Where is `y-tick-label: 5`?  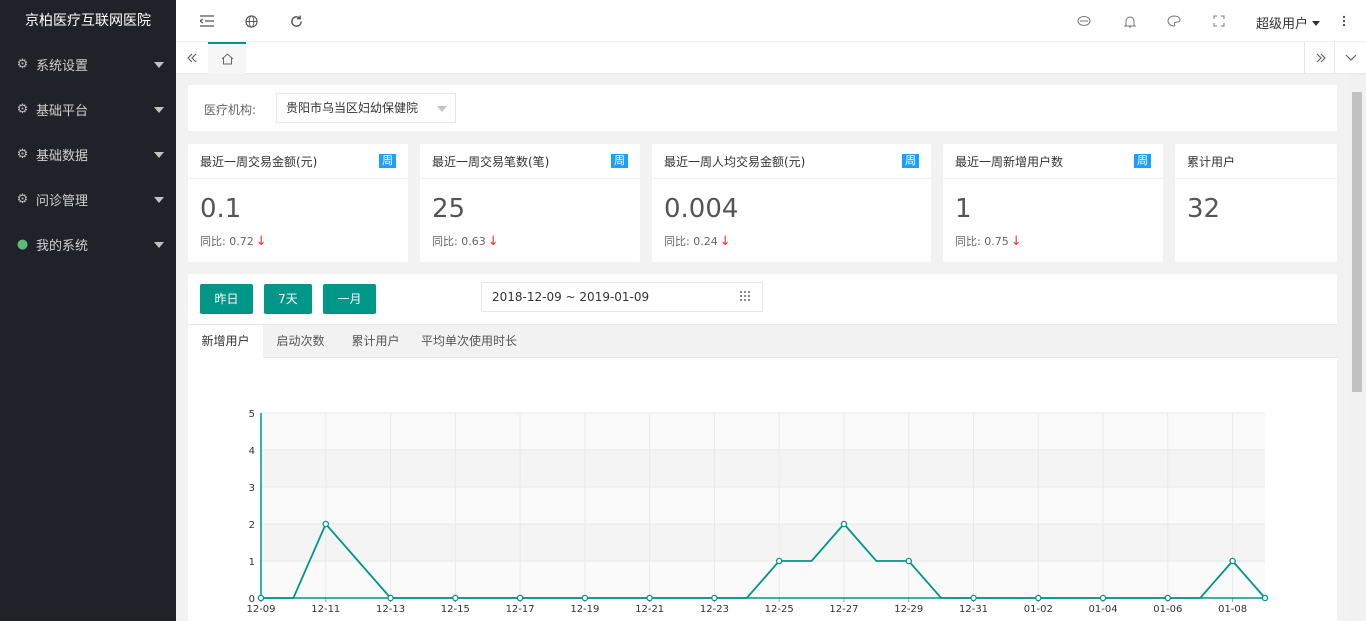
y-tick-label: 5 is located at coordinates (252, 414).